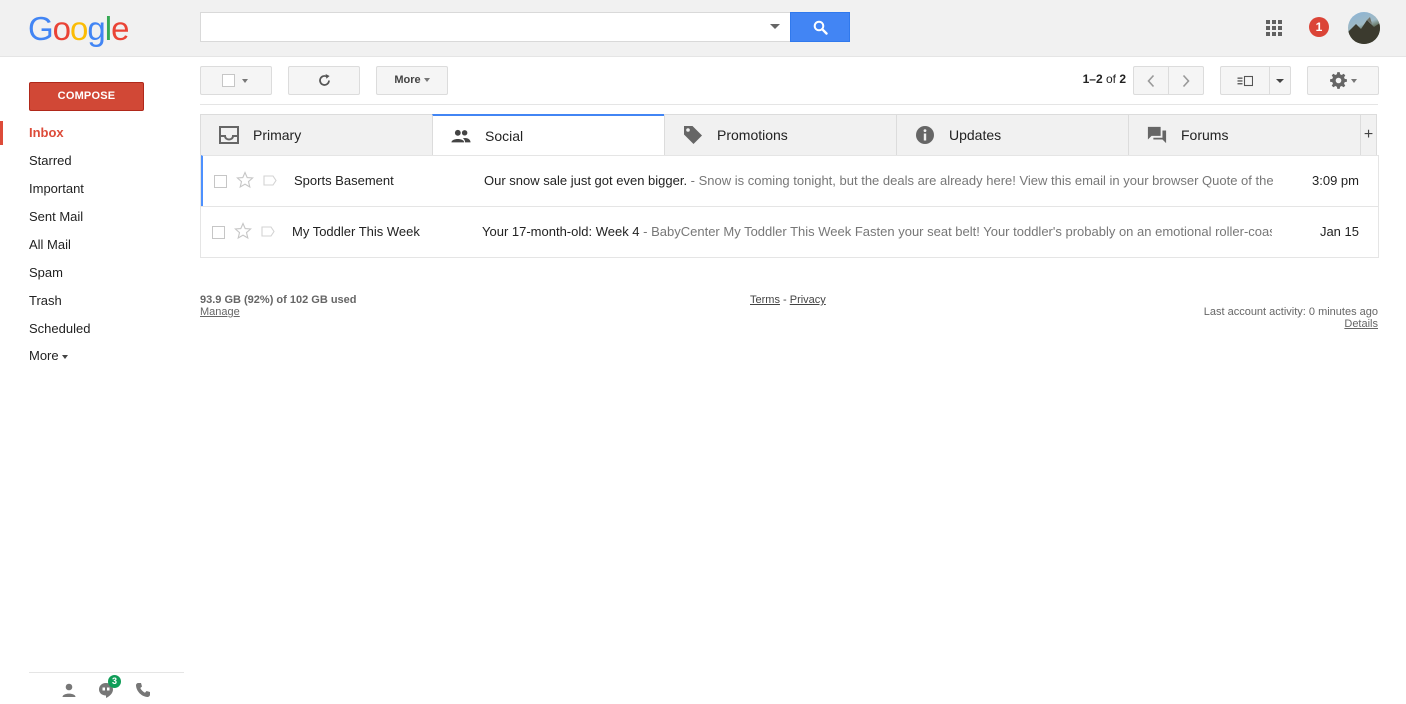 The height and width of the screenshot is (704, 1406). Describe the element at coordinates (92, 217) in the screenshot. I see `sidebar-item-sent-mail: Sent Mail` at that location.